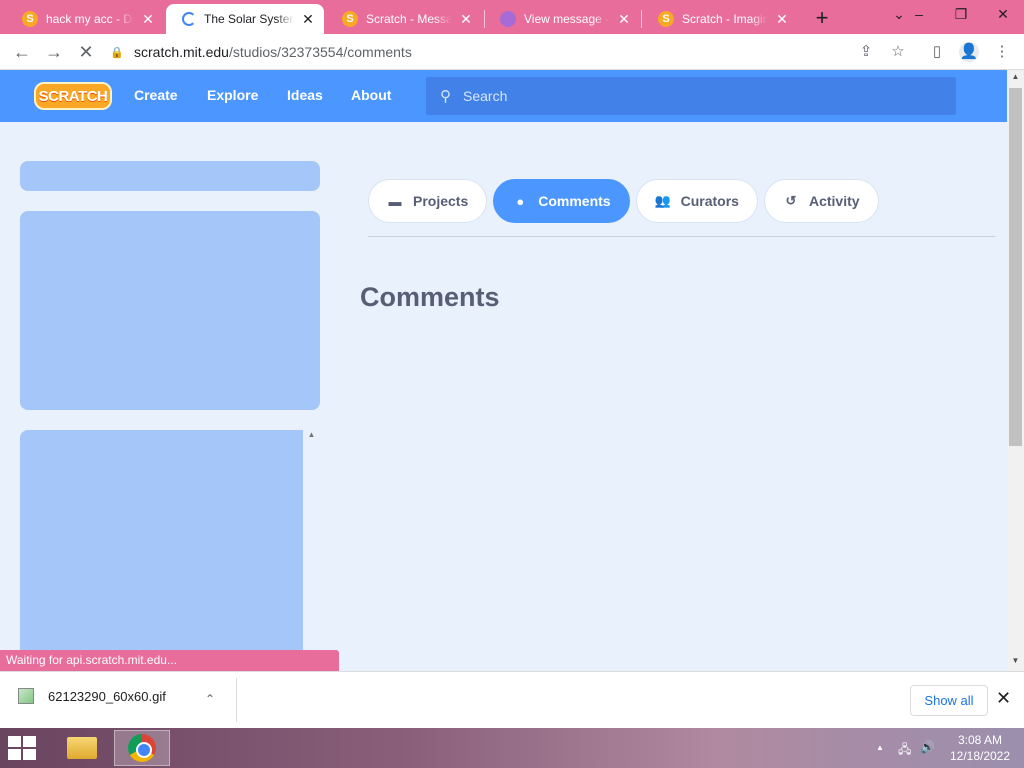  What do you see at coordinates (232, 95) in the screenshot?
I see `nav-explore-link: Explore` at bounding box center [232, 95].